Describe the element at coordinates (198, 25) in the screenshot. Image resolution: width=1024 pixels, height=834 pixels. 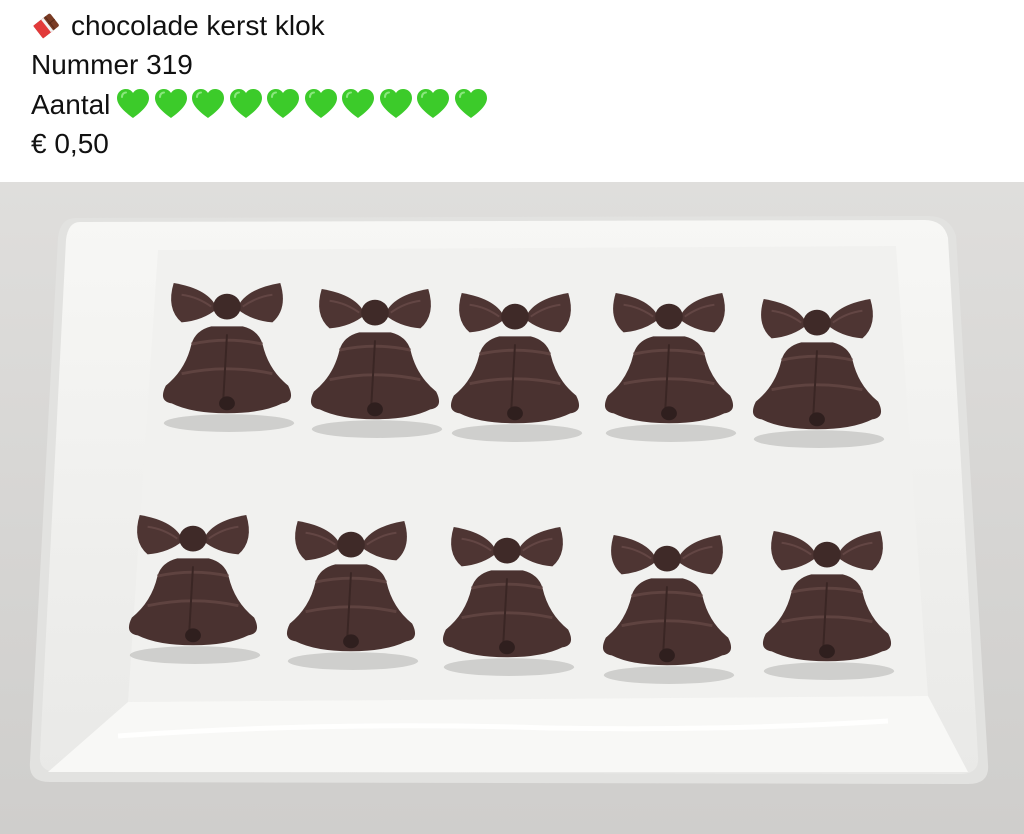
I see `product-title: chocolade kerst klok` at that location.